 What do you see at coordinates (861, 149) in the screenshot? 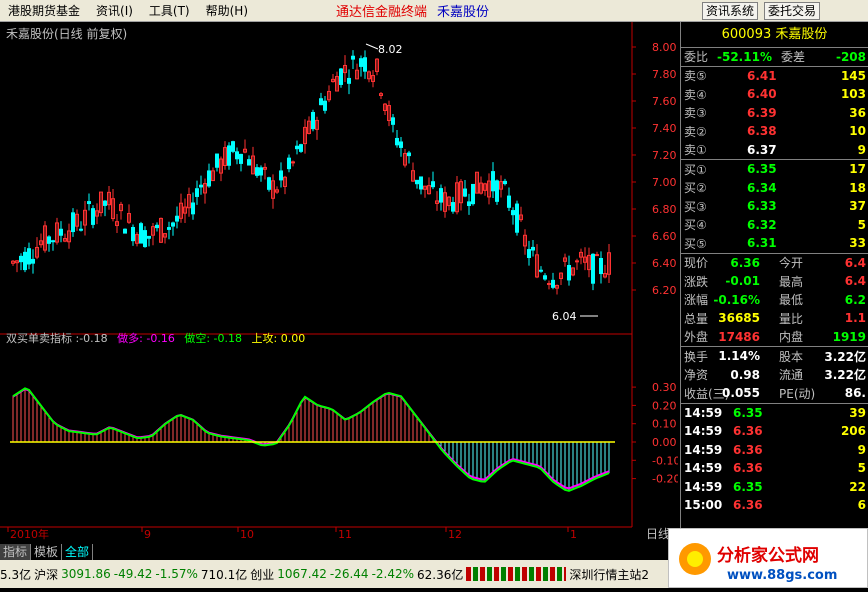
I see `ask-volume: 9` at bounding box center [861, 149].